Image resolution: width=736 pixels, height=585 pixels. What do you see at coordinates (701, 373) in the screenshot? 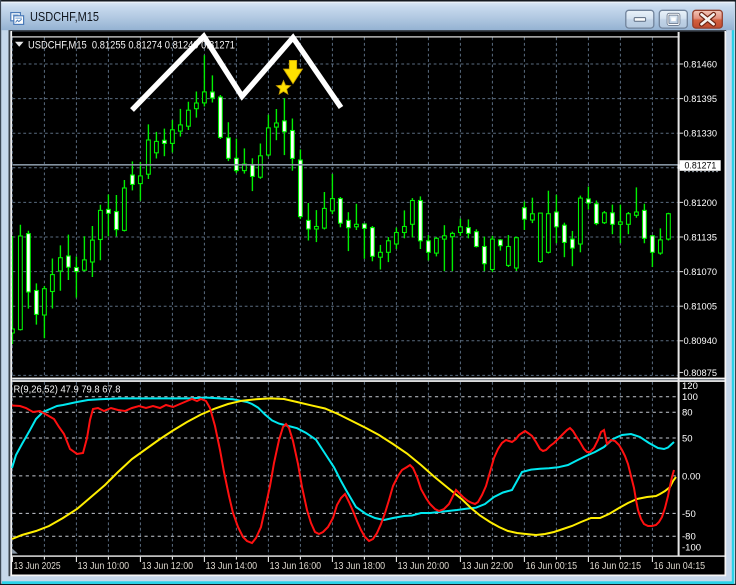
I see `svg-text: 0.80875` at bounding box center [701, 373].